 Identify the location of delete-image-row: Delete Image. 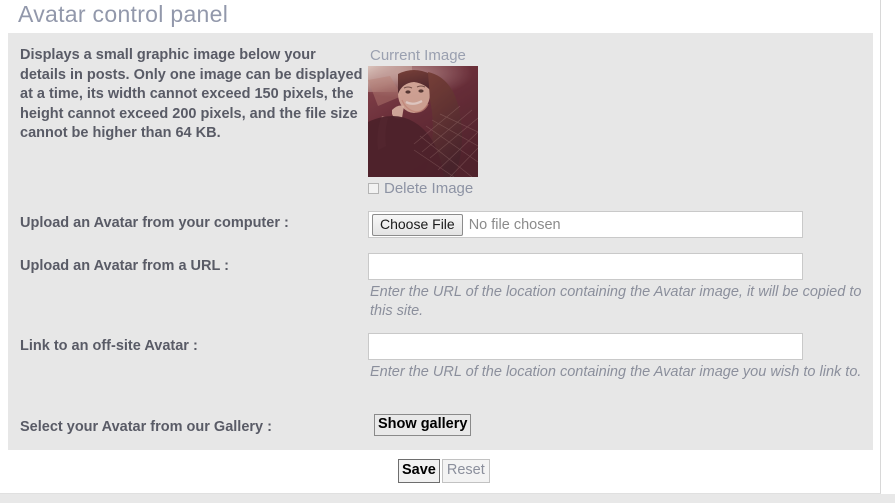
(420, 188).